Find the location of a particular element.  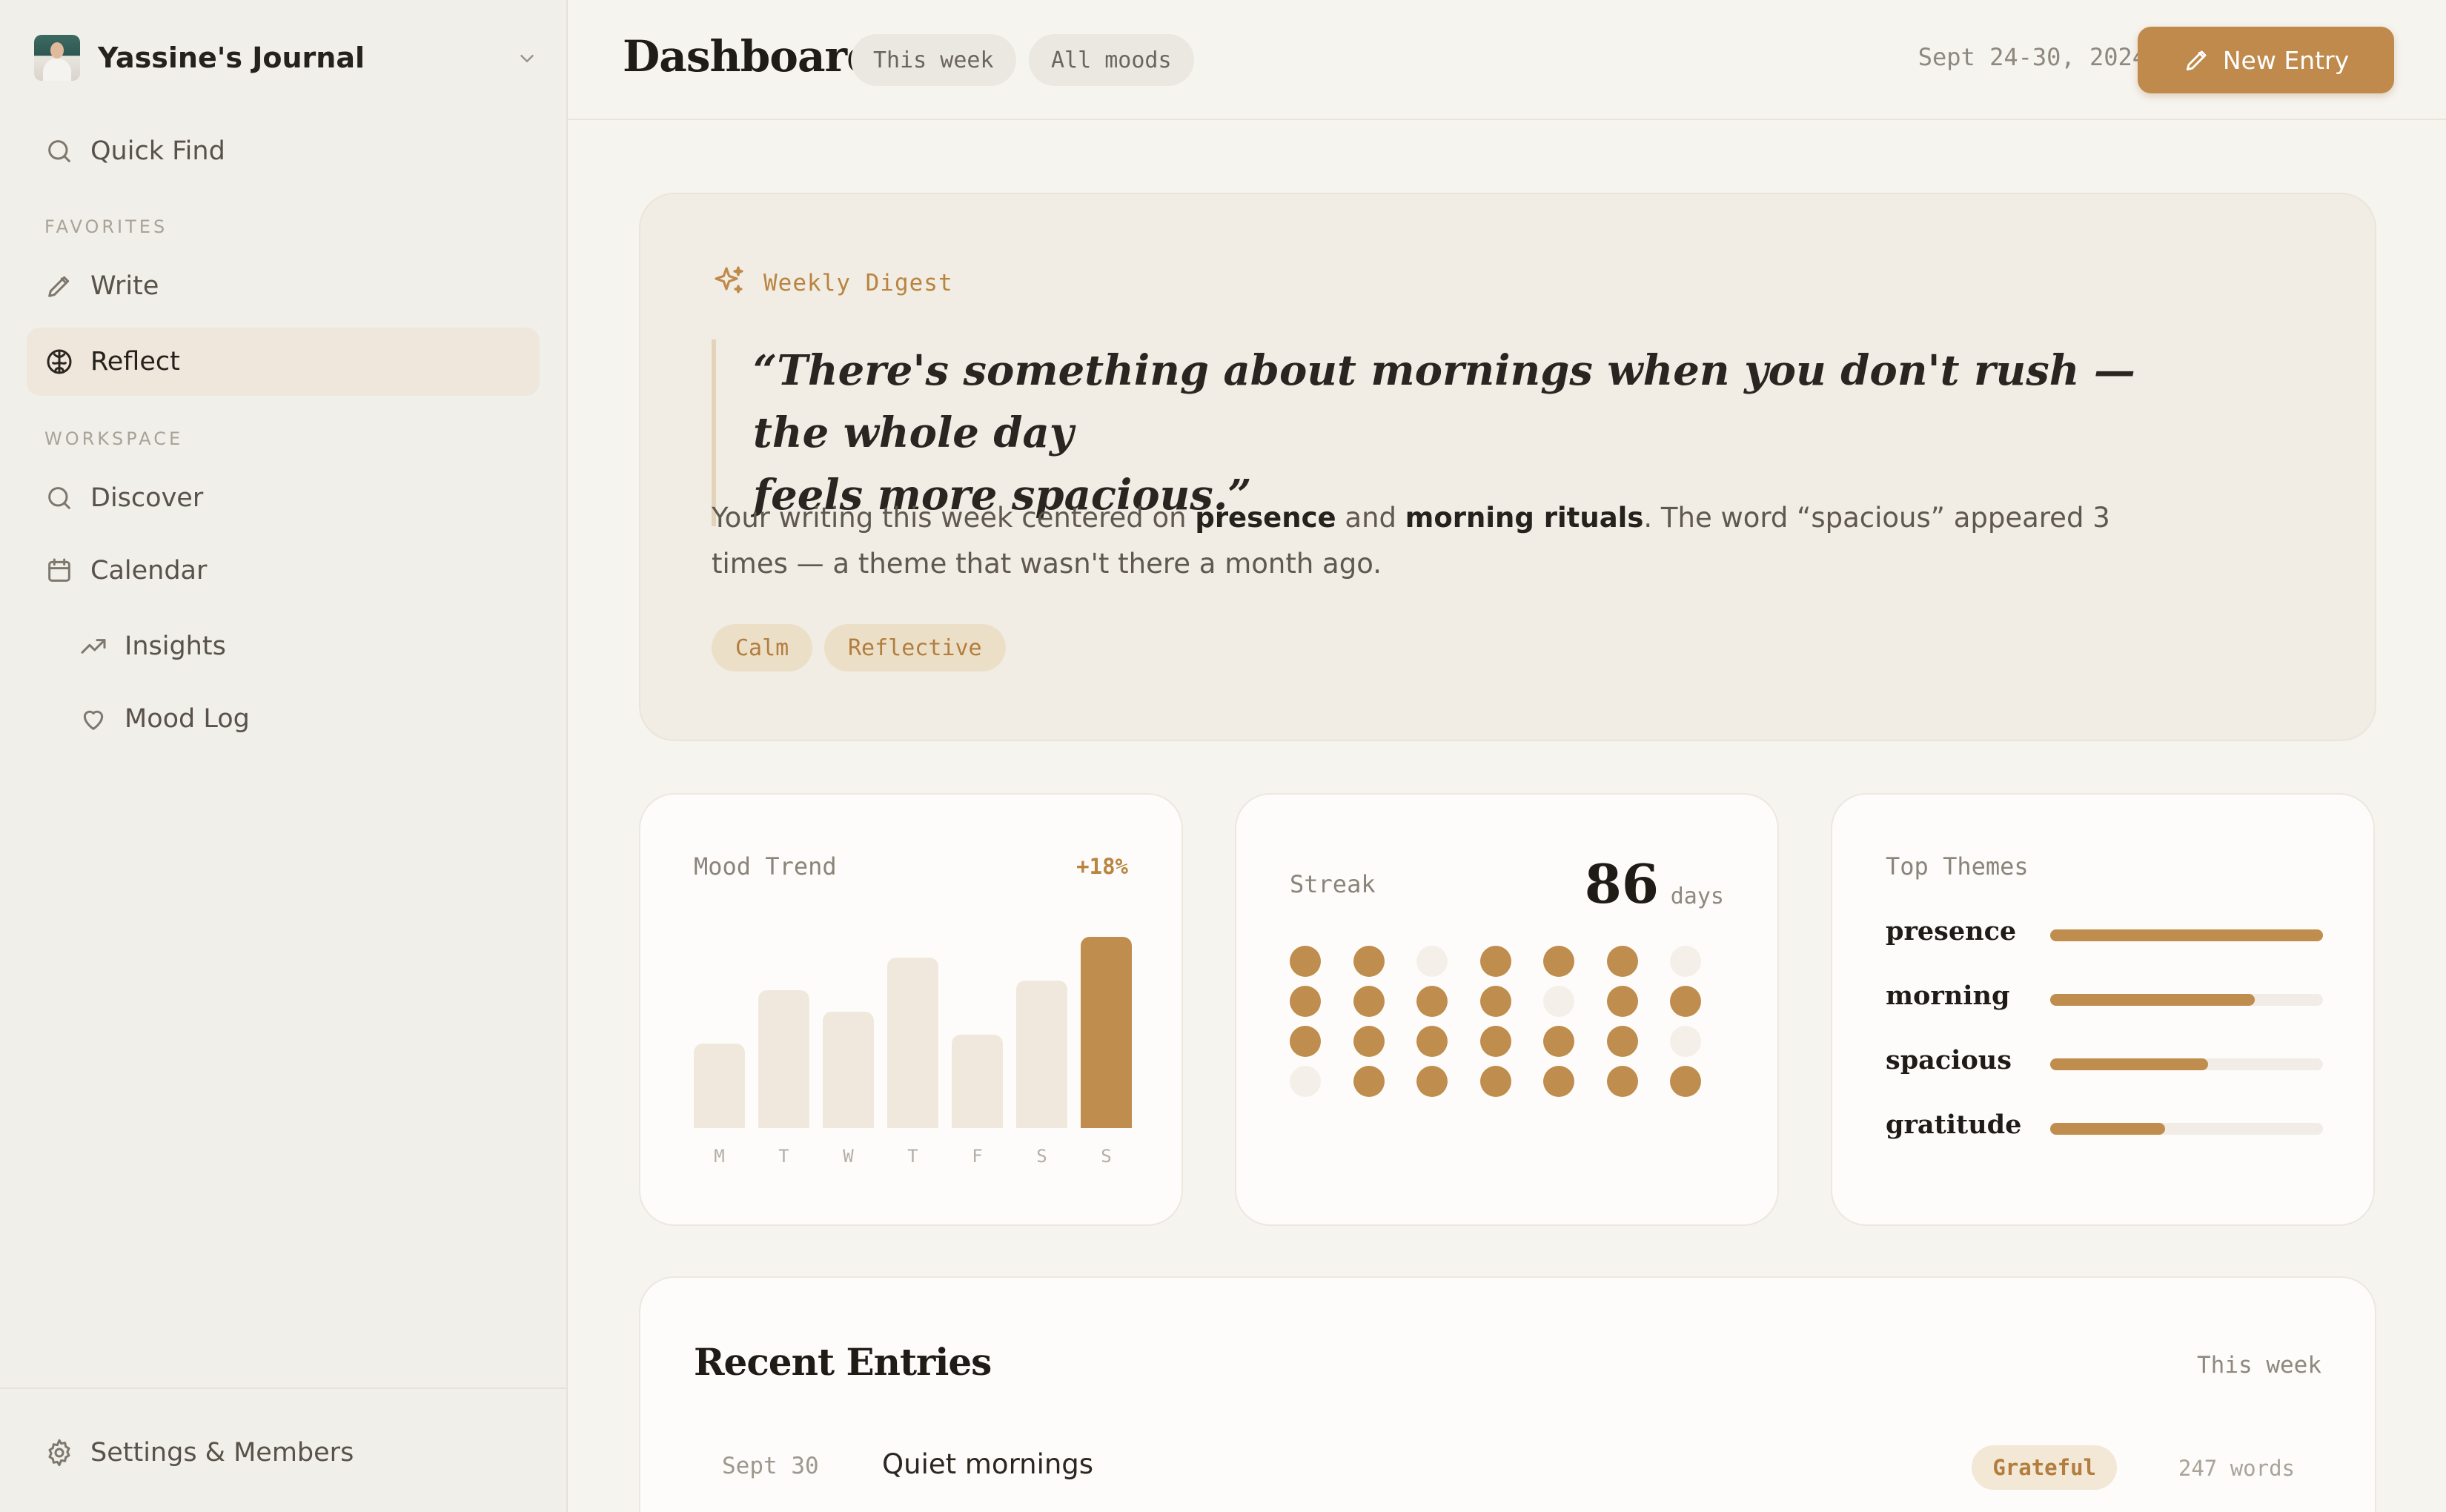

filter-this-week: This week is located at coordinates (933, 60).